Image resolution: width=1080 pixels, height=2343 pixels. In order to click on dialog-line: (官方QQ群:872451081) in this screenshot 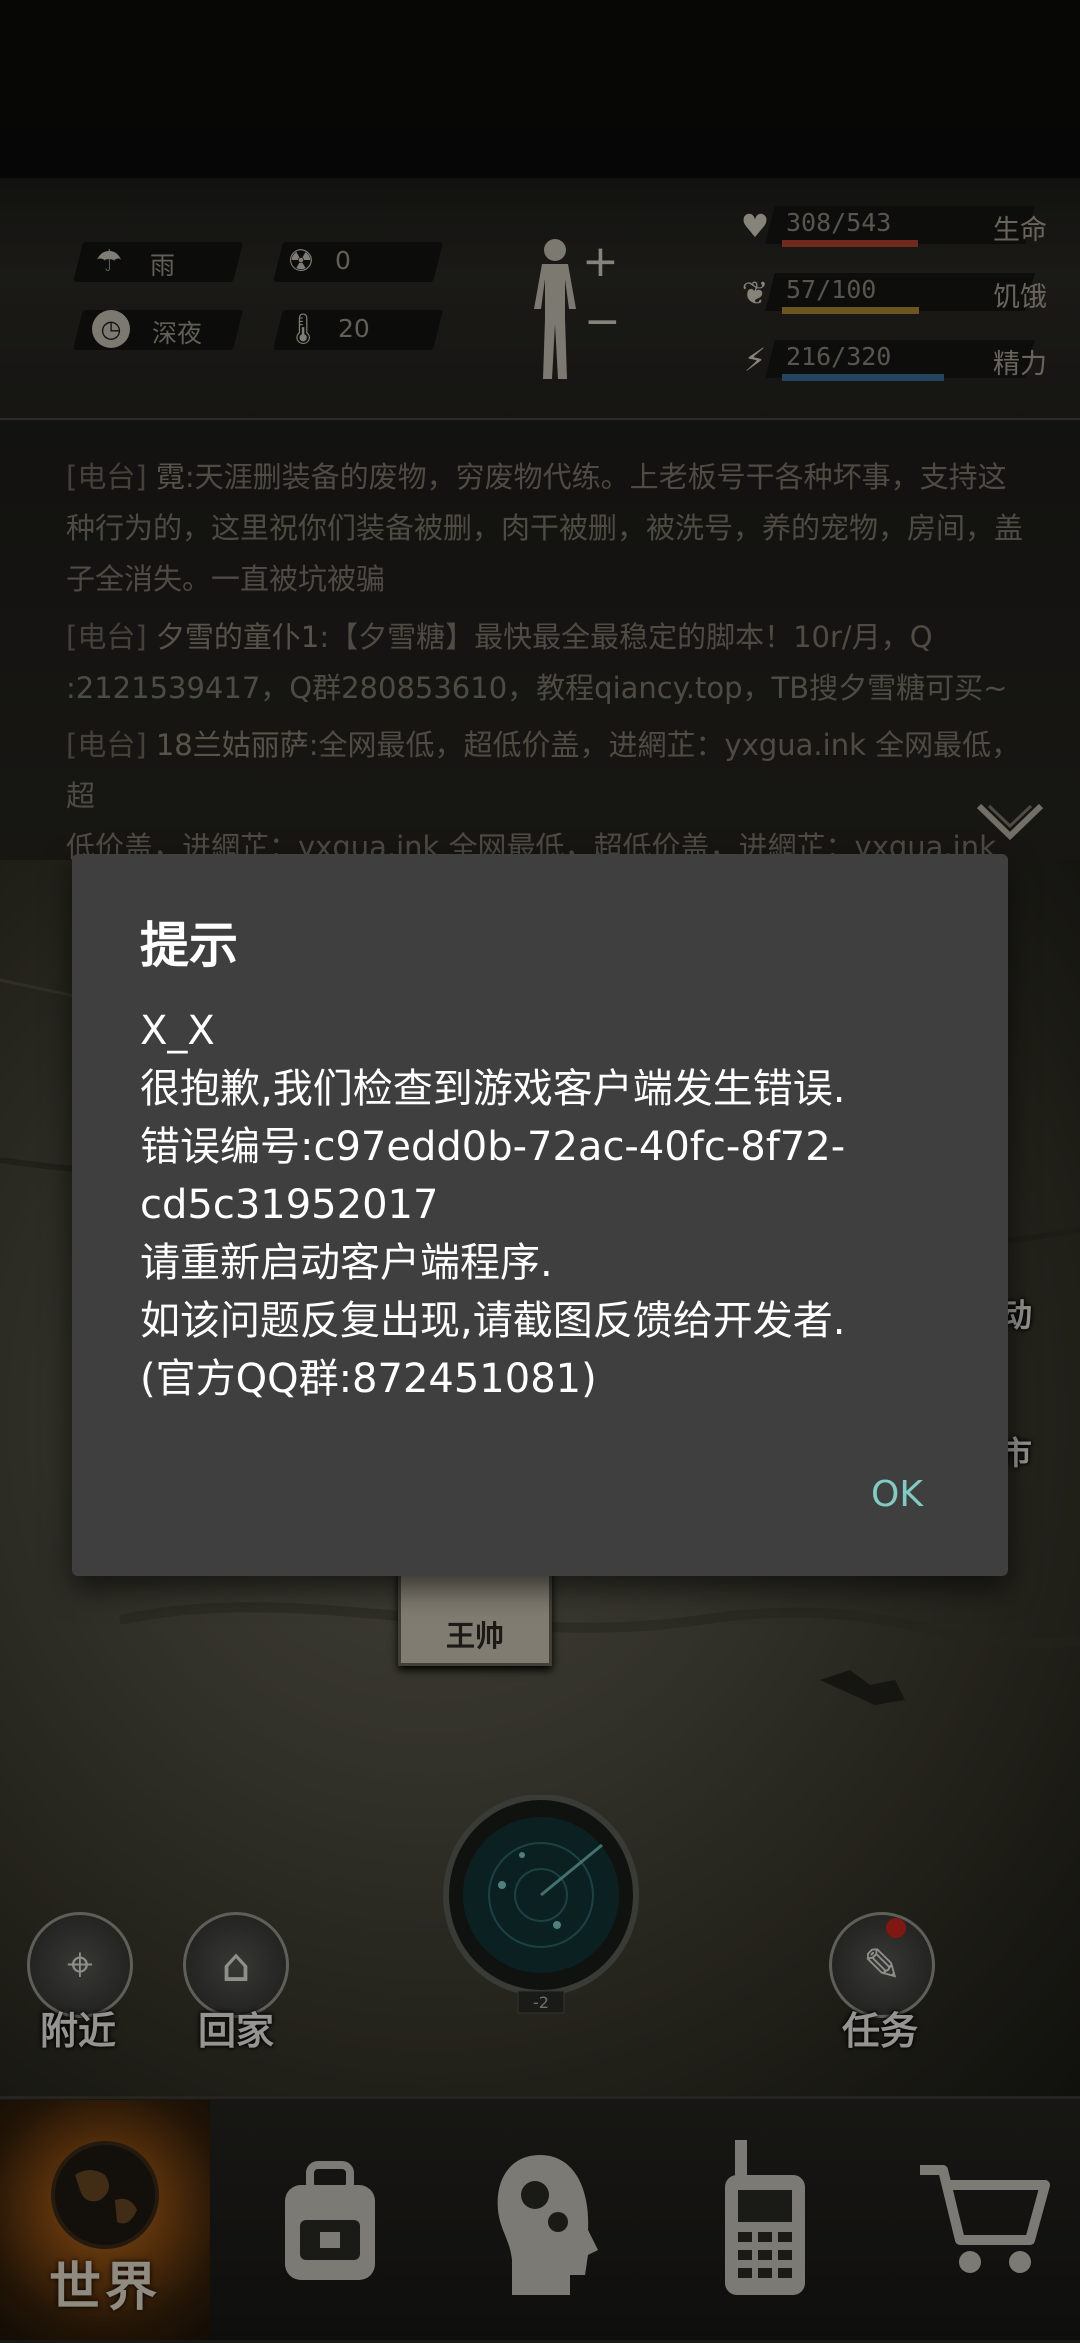, I will do `click(368, 1379)`.